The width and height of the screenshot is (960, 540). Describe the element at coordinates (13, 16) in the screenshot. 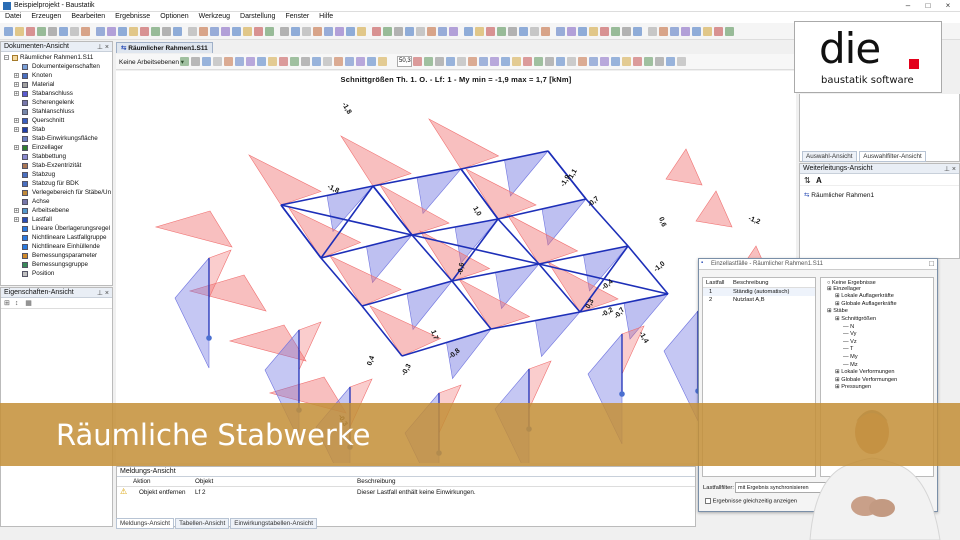

I see `menu-datei: Datei` at that location.